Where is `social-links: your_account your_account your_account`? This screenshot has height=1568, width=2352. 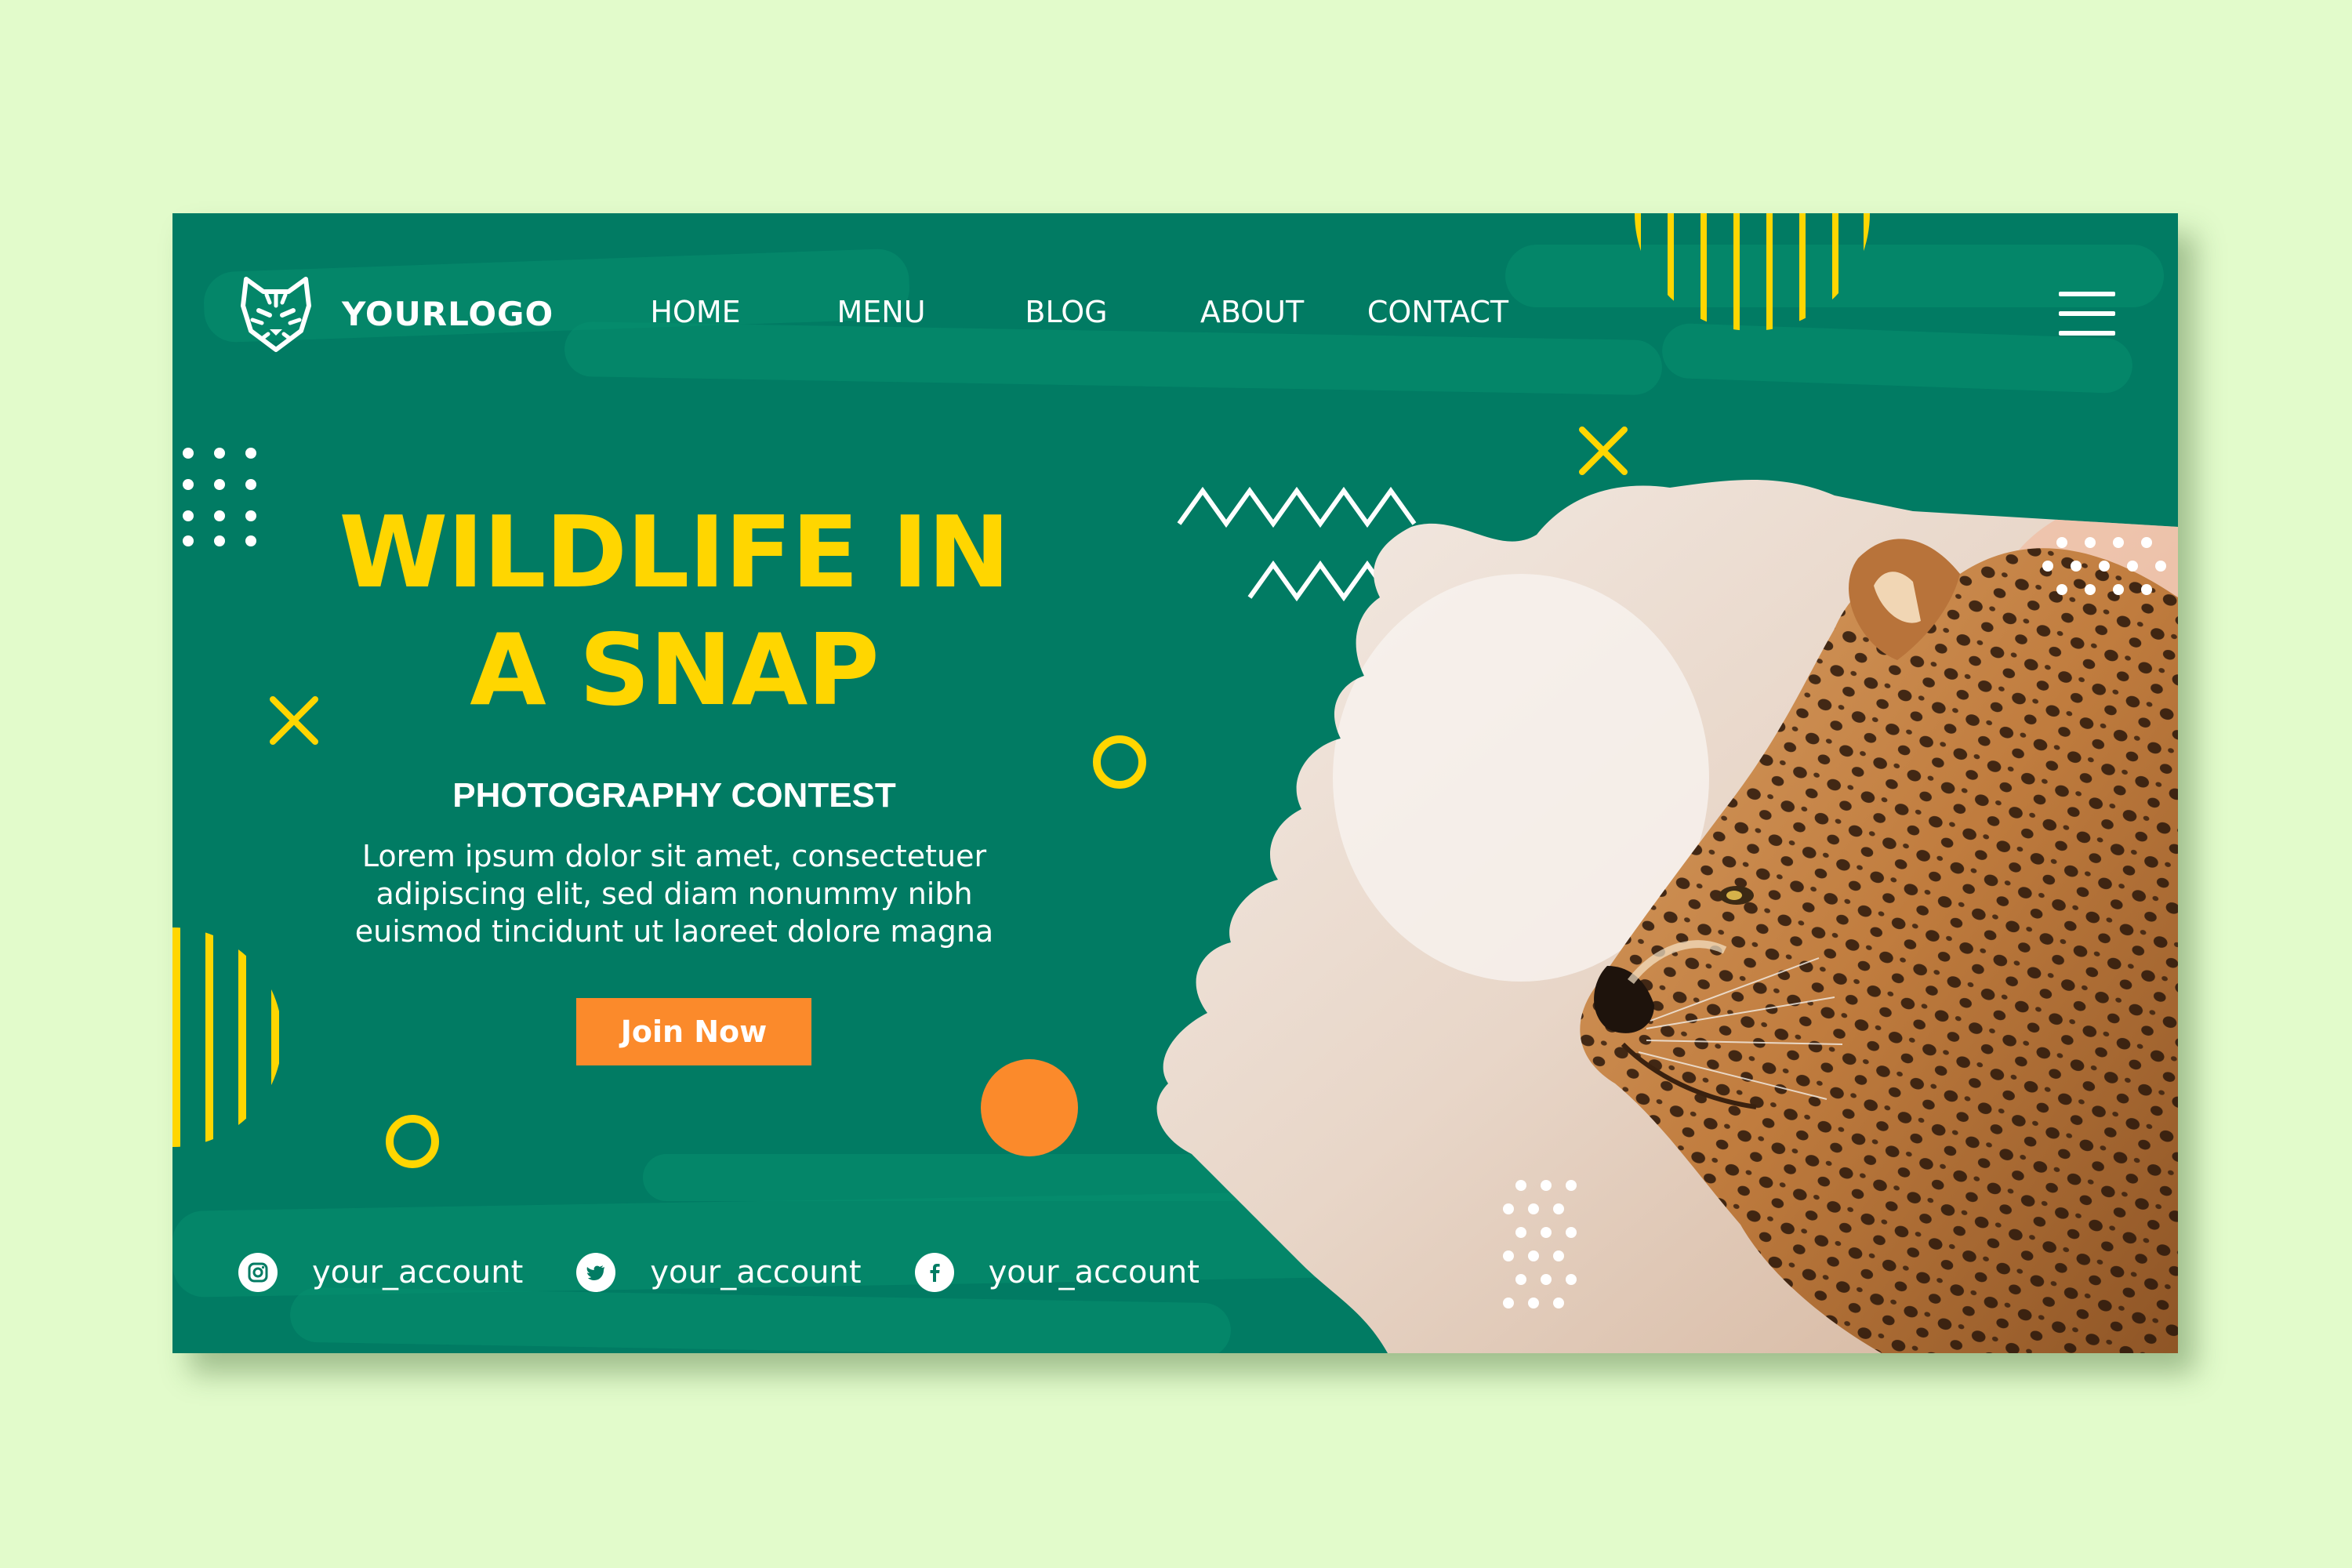
social-links: your_account your_account your_account is located at coordinates (745, 1272).